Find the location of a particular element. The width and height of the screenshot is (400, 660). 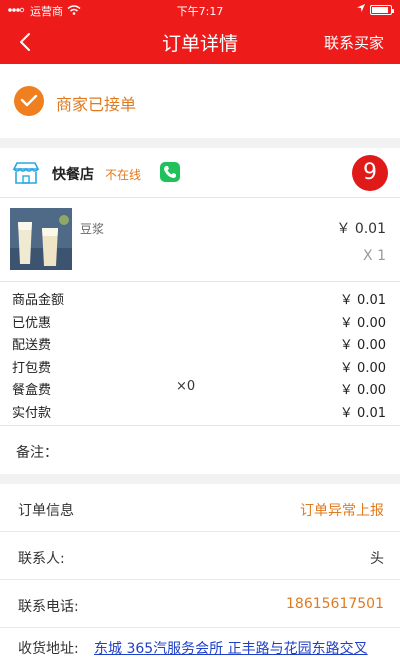

fee-label: 配送费 is located at coordinates (32, 346).